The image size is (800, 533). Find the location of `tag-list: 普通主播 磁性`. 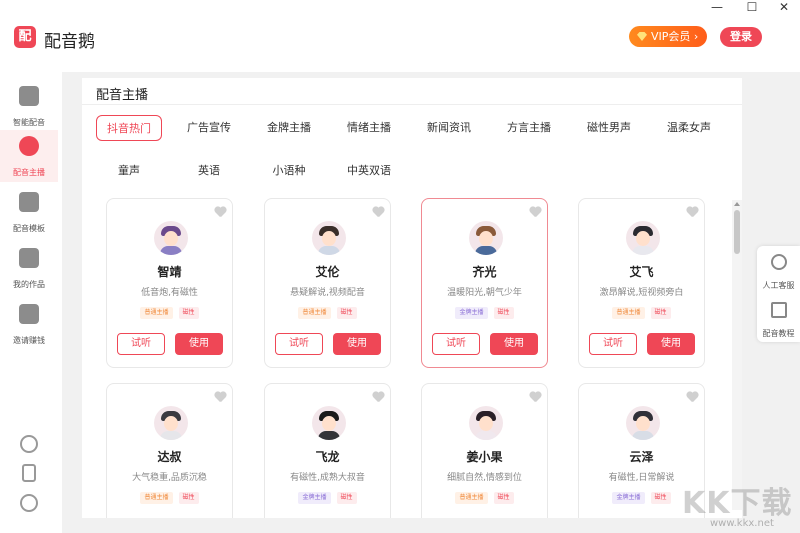

tag-list: 普通主播 磁性 is located at coordinates (169, 498).